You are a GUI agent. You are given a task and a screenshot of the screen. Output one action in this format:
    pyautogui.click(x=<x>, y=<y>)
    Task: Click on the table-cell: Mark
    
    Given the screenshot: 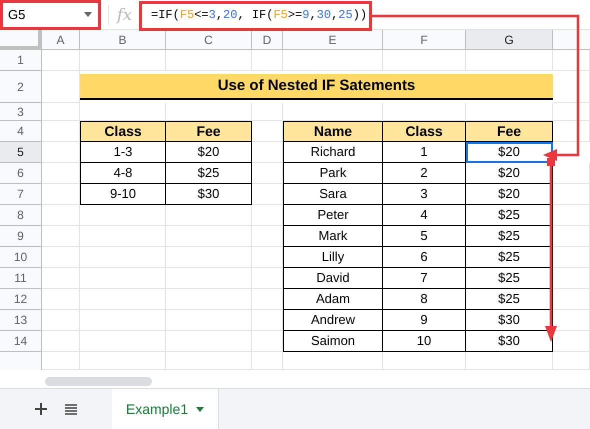 What is the action you would take?
    pyautogui.click(x=333, y=236)
    